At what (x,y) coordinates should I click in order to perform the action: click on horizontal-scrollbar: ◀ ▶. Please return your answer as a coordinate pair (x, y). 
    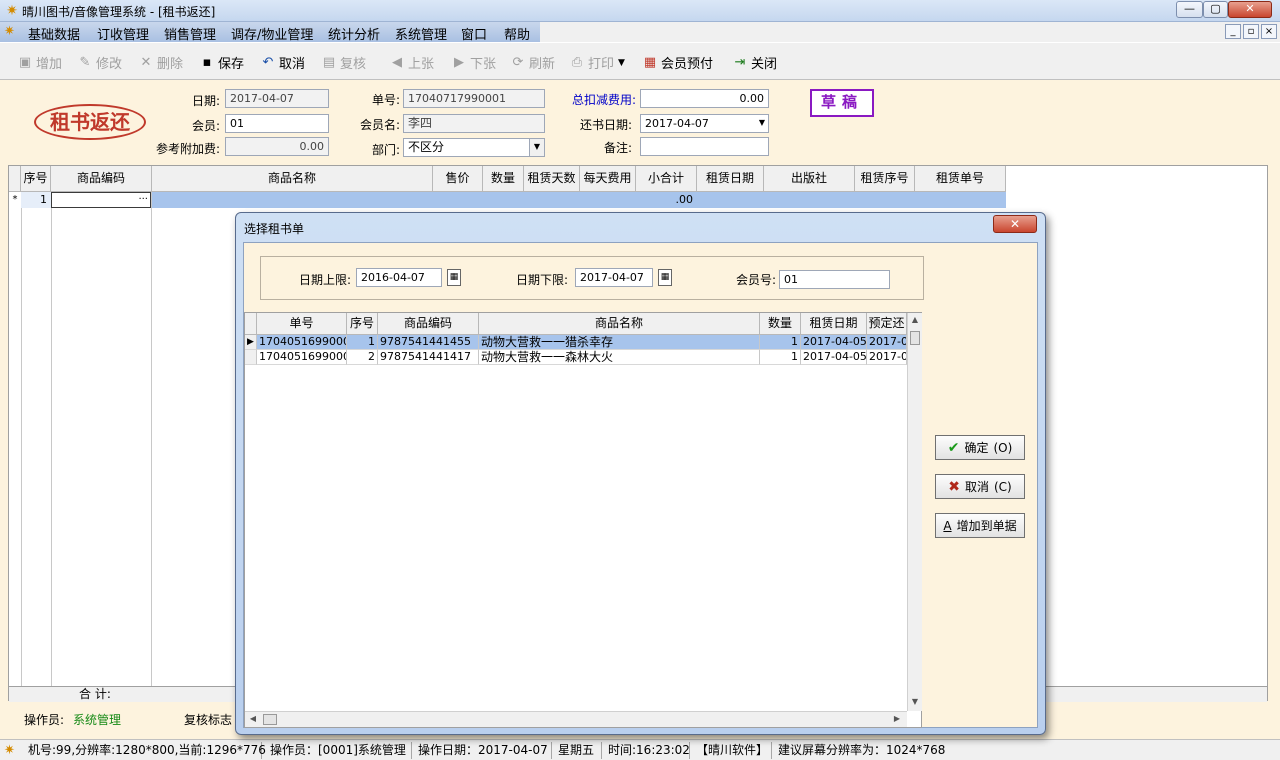
    Looking at the image, I should click on (576, 719).